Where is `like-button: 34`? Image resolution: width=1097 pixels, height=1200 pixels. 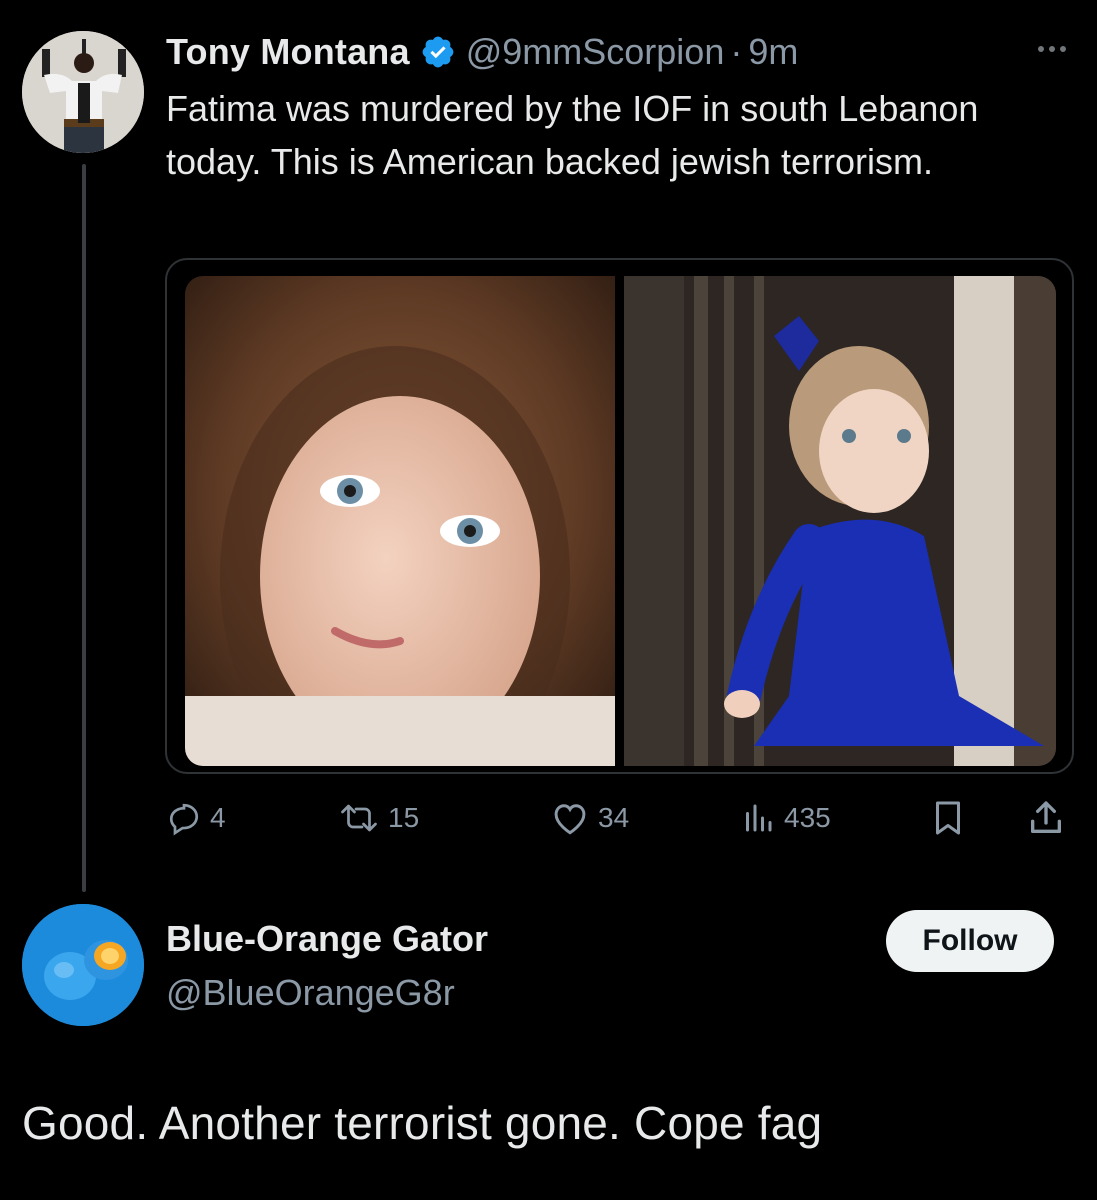
like-button: 34 is located at coordinates (589, 818).